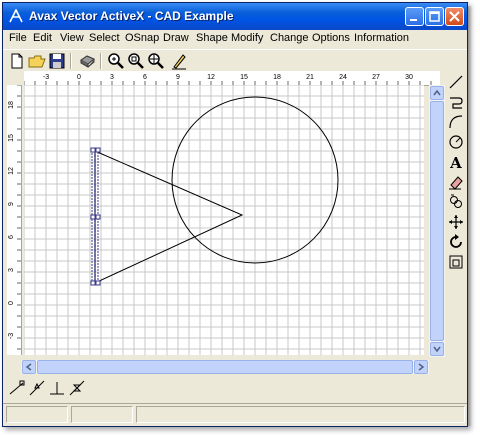 Image resolution: width=480 pixels, height=435 pixels. Describe the element at coordinates (212, 38) in the screenshot. I see `menu-shape: Shape` at that location.